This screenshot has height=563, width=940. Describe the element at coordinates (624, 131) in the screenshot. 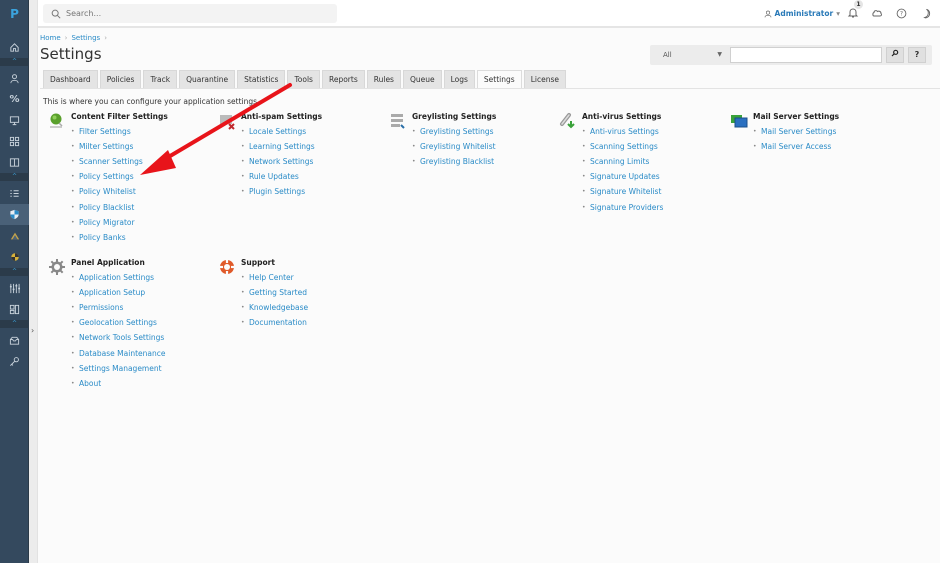

I see `settings-link: Anti-virus Settings` at that location.